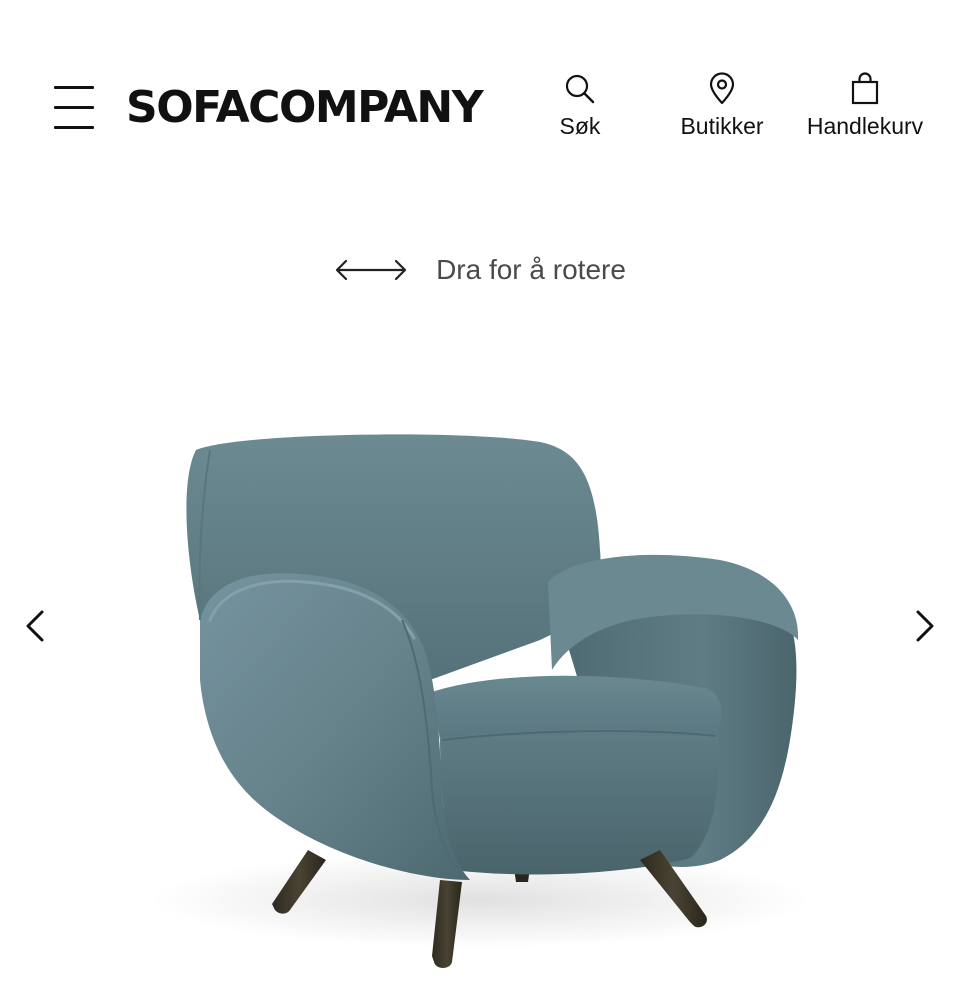  I want to click on cart-label: Handlekurv, so click(865, 126).